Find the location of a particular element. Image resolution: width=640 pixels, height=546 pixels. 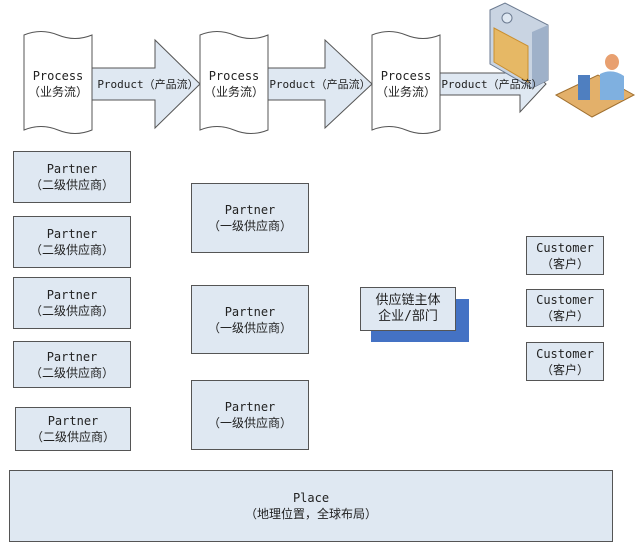

customer-3: Customer （客户） is located at coordinates (565, 361).